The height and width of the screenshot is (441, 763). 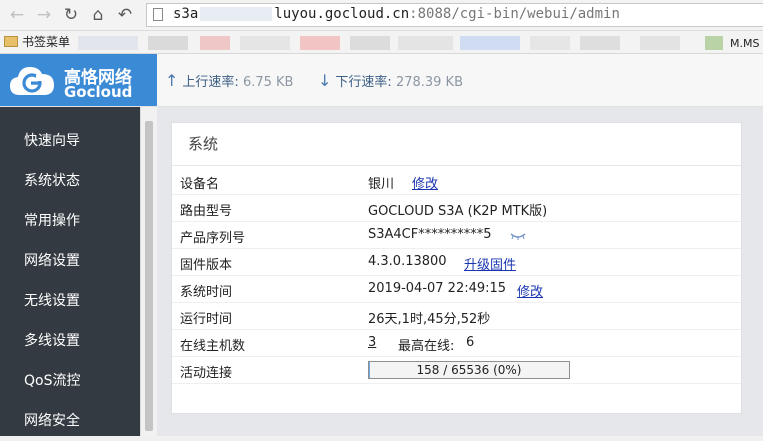 I want to click on model-label: 路由型号, so click(x=206, y=209).